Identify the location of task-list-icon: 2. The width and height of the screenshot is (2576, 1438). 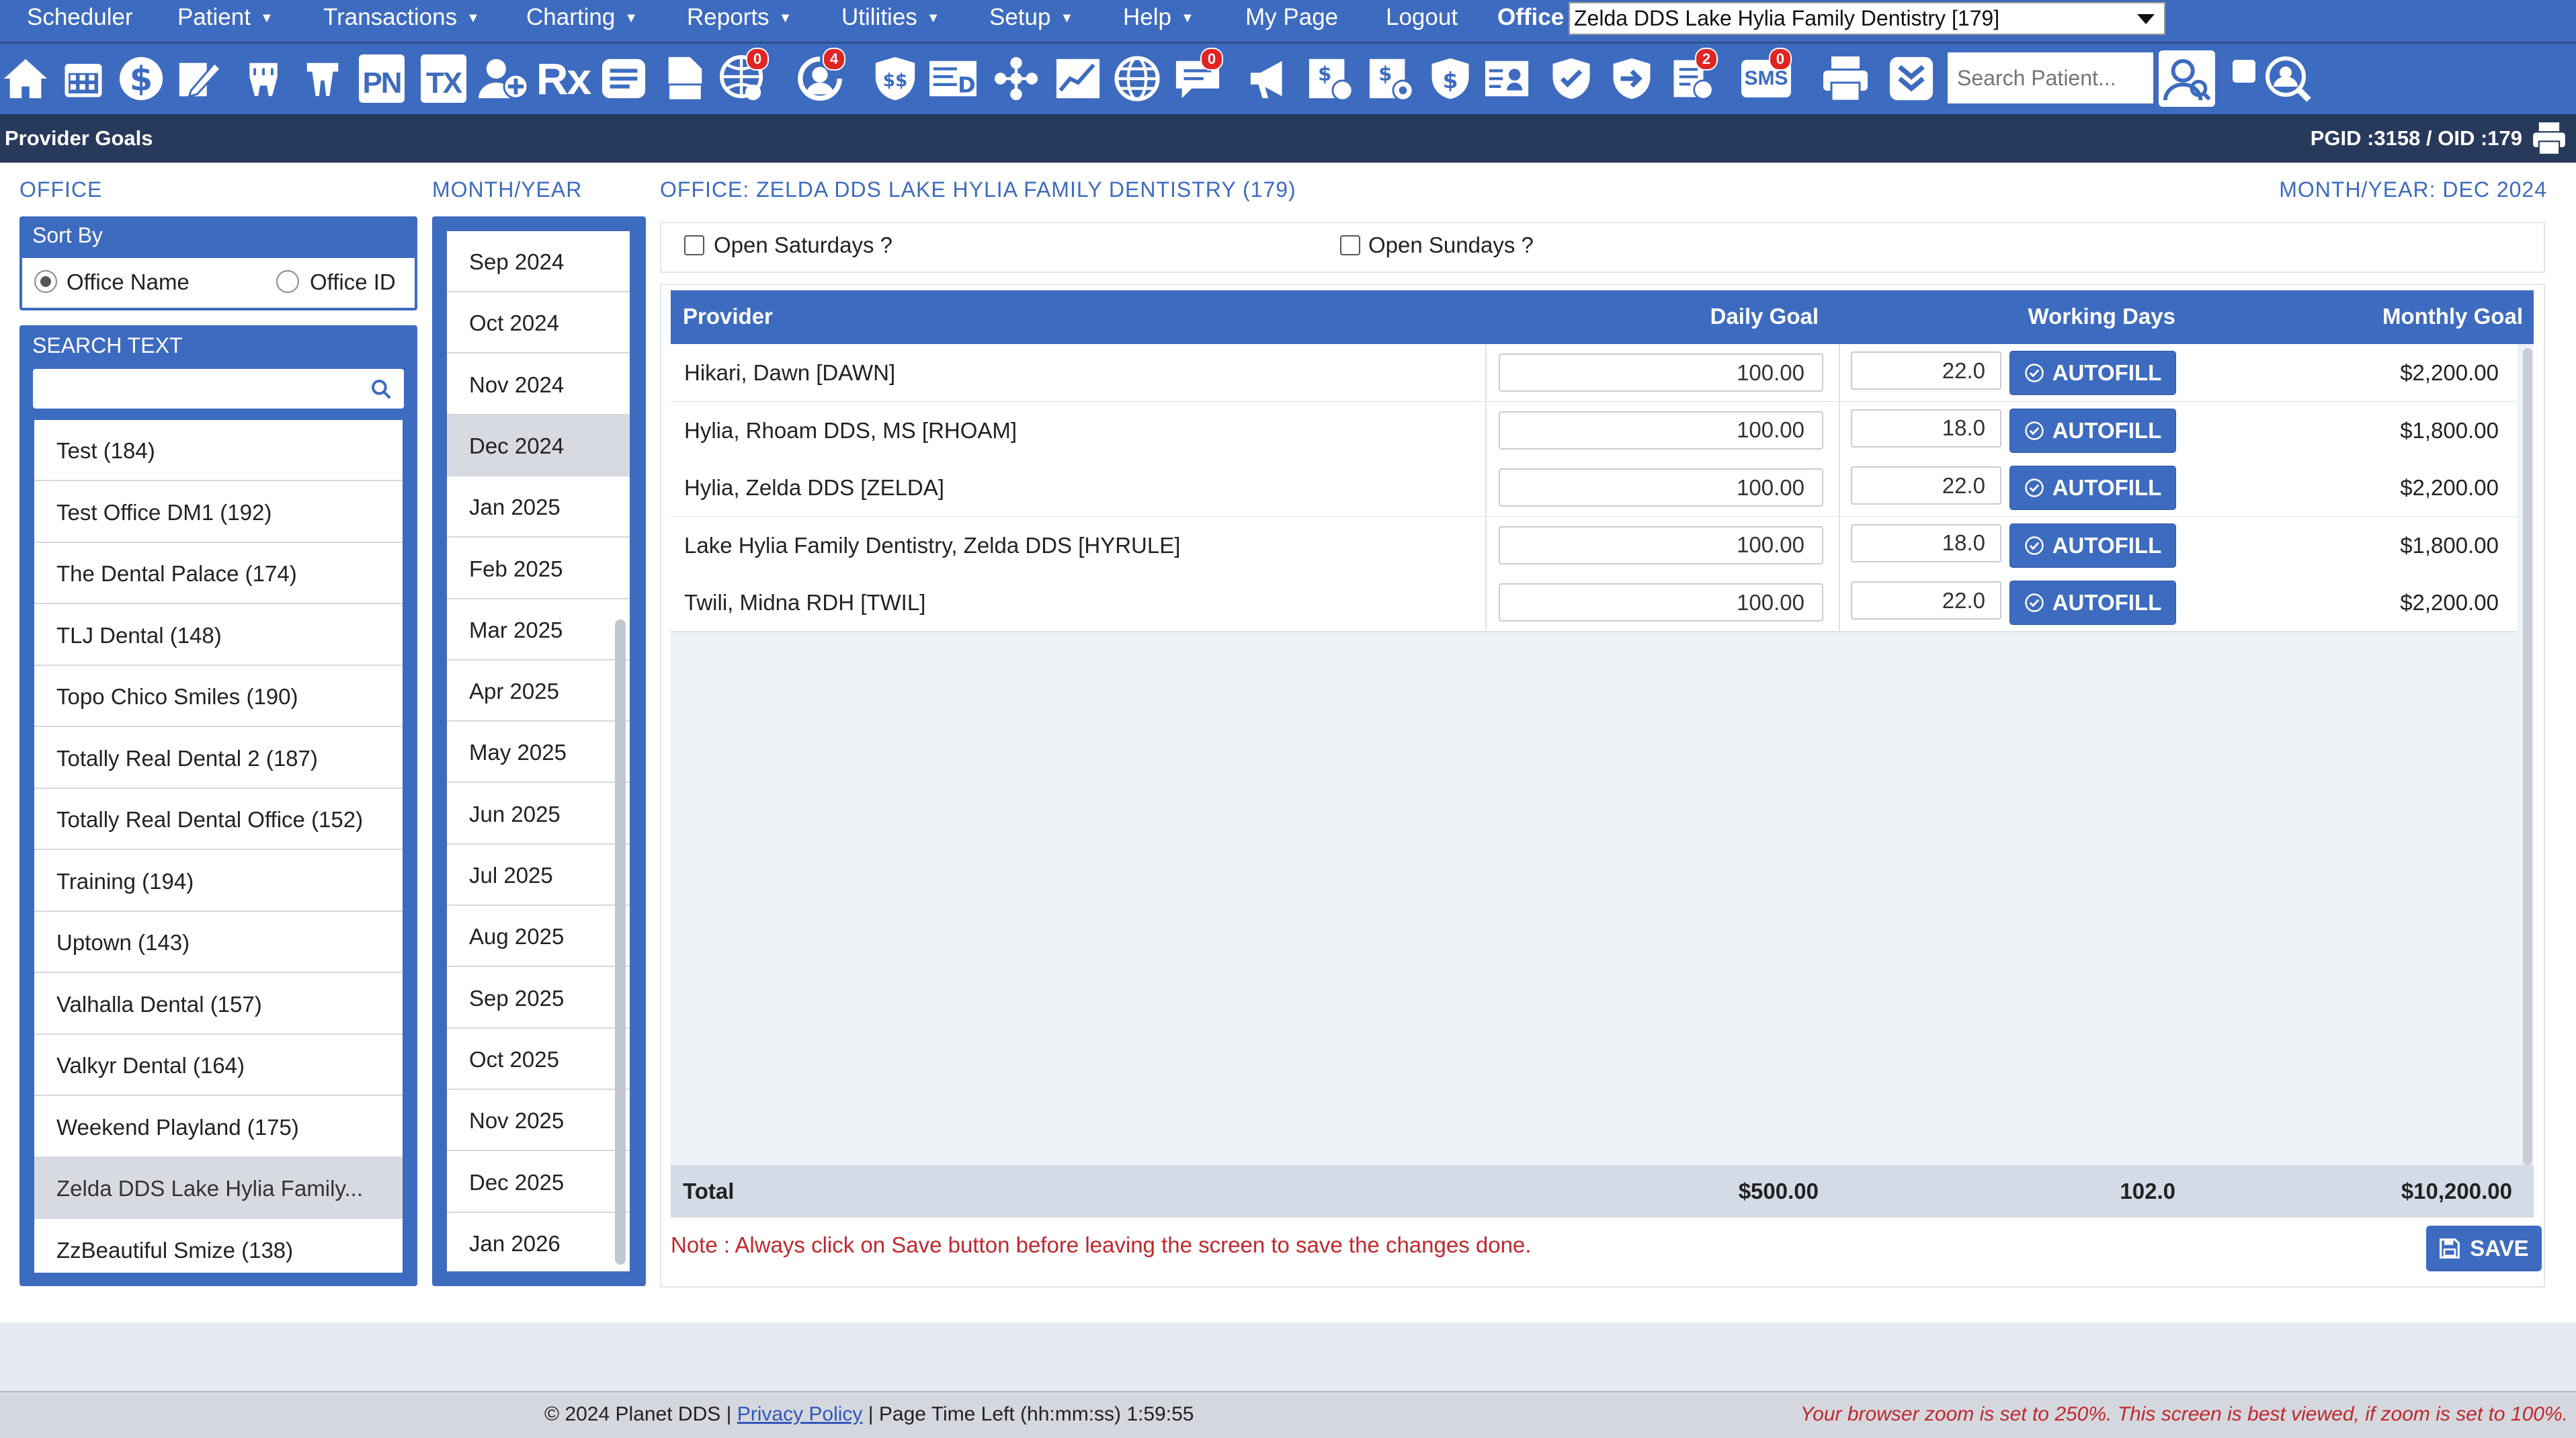
(1692, 77).